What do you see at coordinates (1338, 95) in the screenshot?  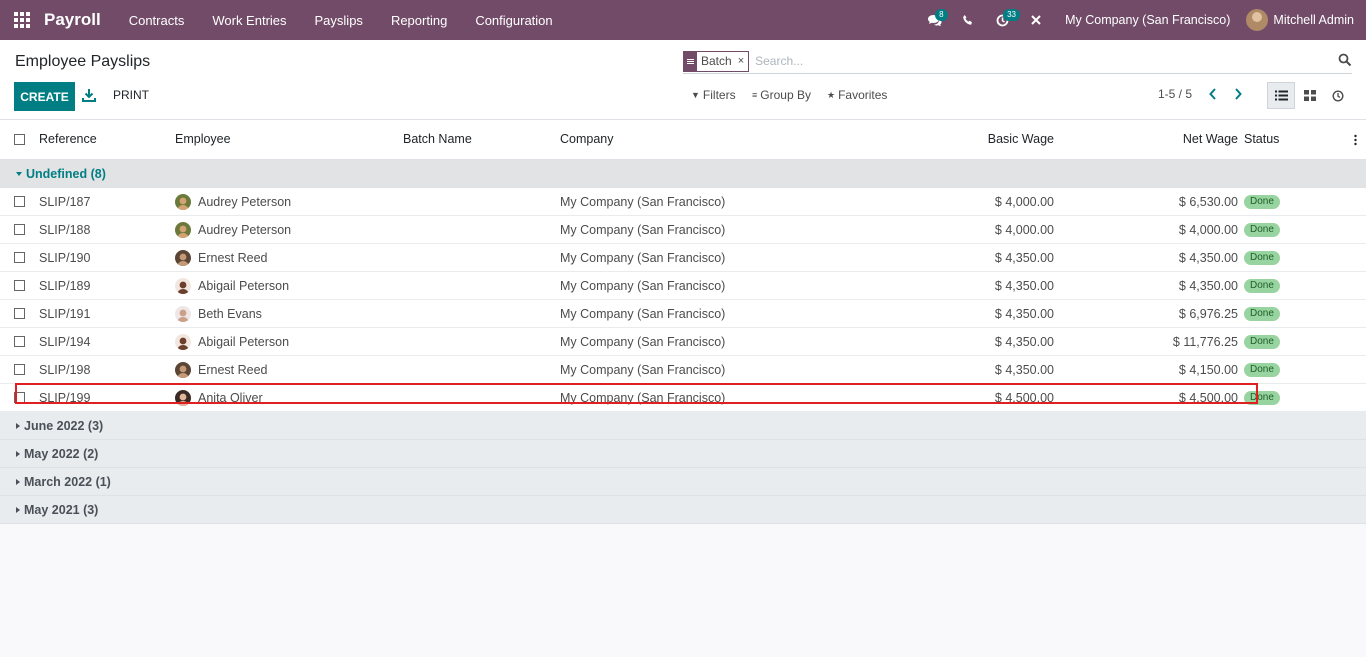 I see `activity-view-icon` at bounding box center [1338, 95].